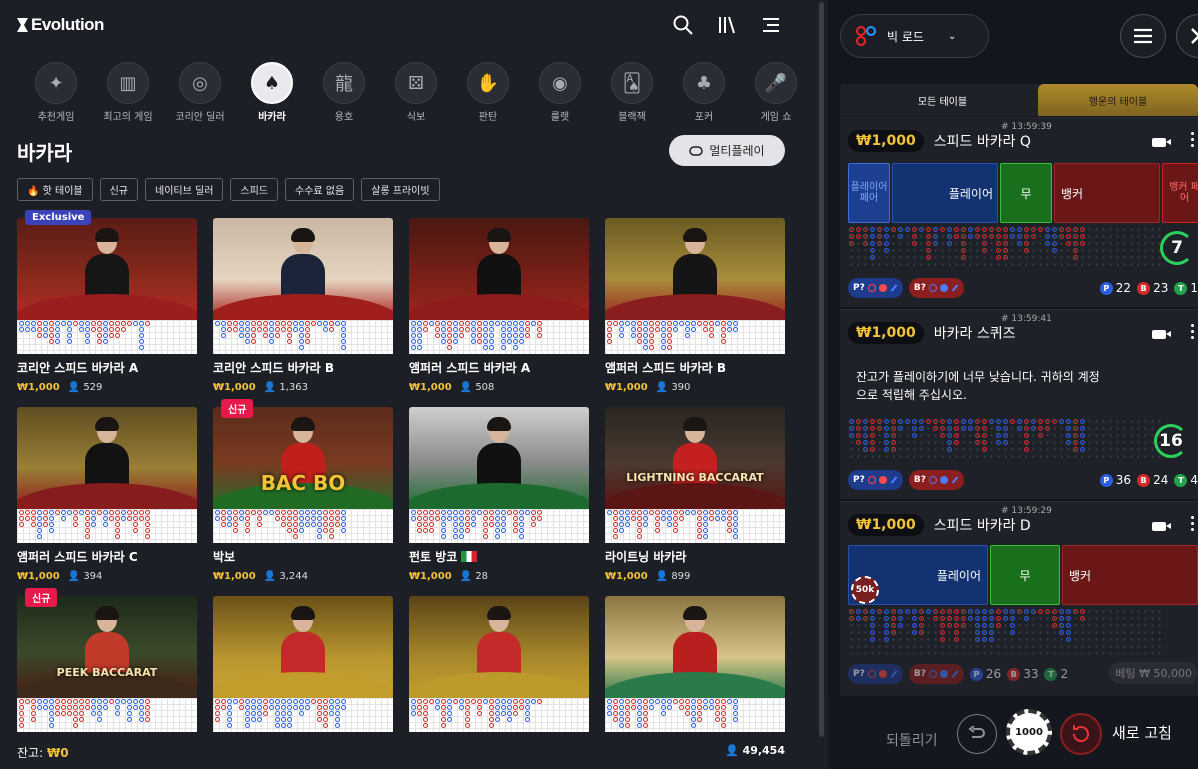 The width and height of the screenshot is (1198, 769). Describe the element at coordinates (942, 100) in the screenshot. I see `tab-all-tables: 모든 테이블` at that location.